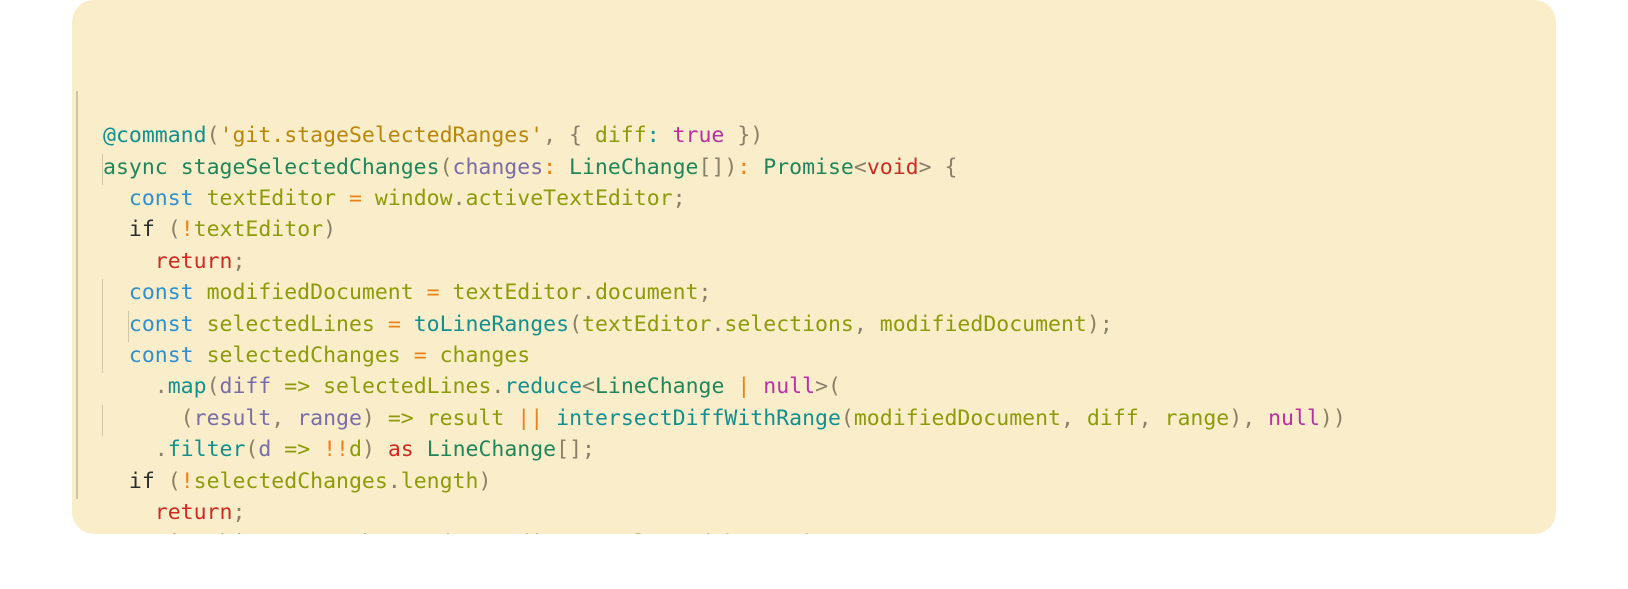 This screenshot has width=1628, height=589. Describe the element at coordinates (239, 261) in the screenshot. I see `code-token: ;` at that location.